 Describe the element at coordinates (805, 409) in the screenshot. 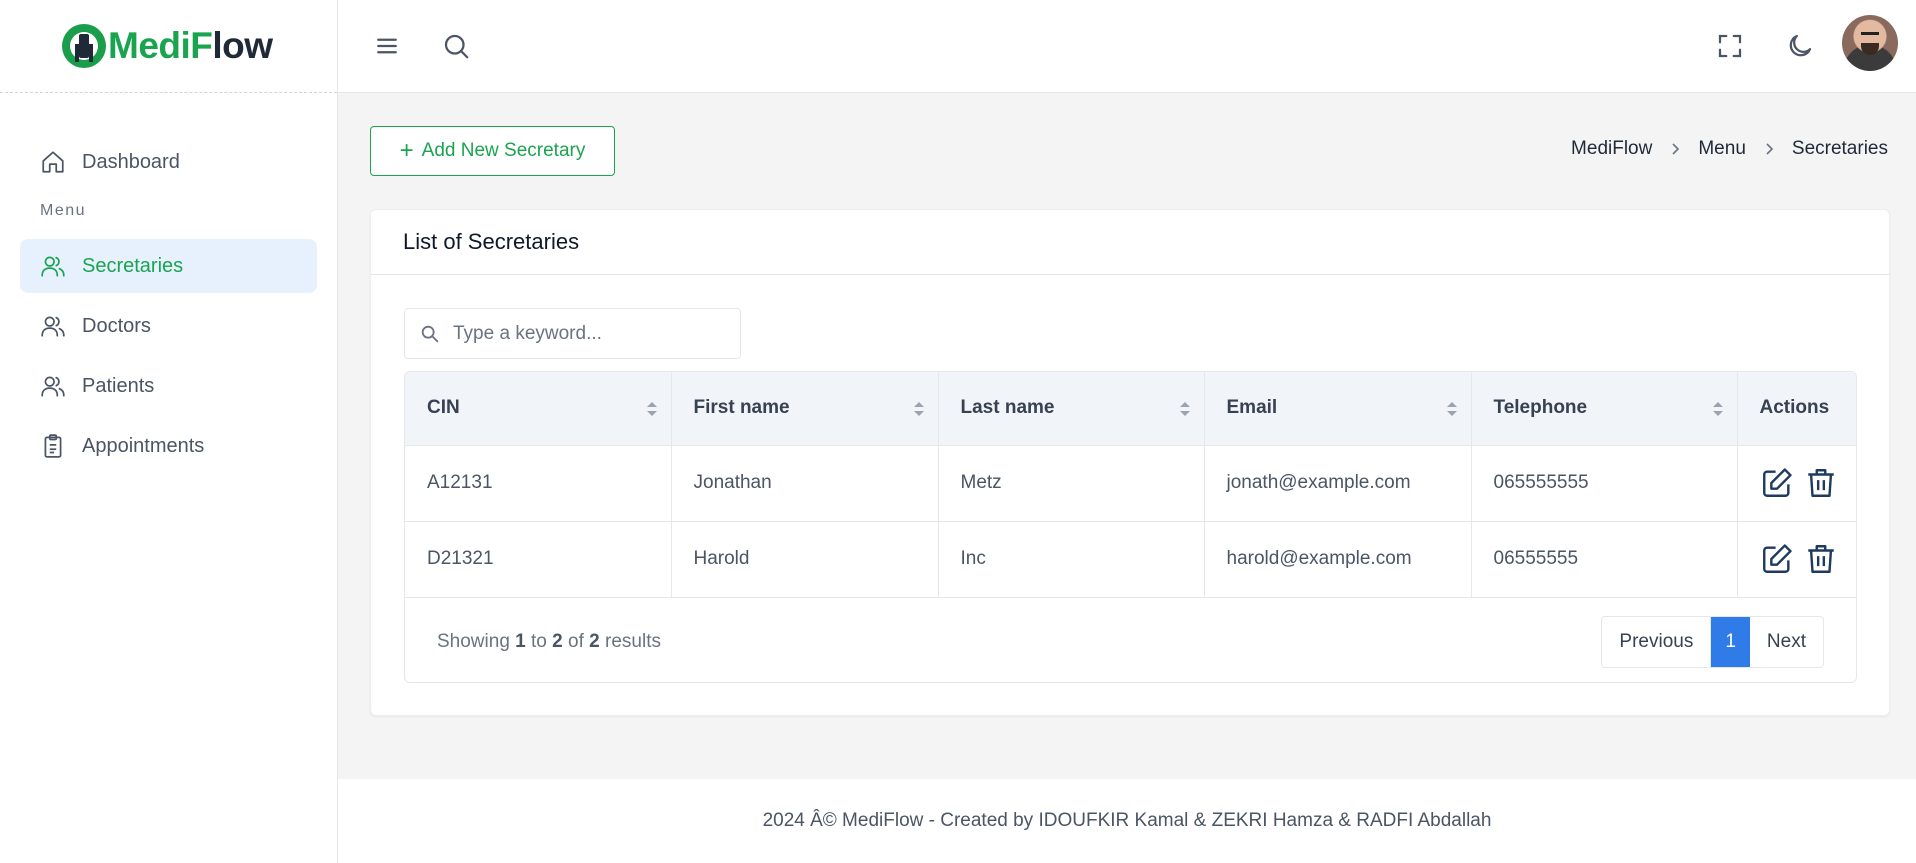

I see `column-header-first-name: First name` at that location.